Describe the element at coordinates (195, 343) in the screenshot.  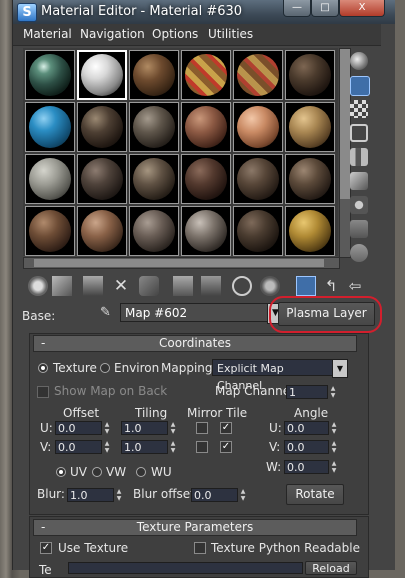
I see `coordinates-rollout-header: - Coordinates` at that location.